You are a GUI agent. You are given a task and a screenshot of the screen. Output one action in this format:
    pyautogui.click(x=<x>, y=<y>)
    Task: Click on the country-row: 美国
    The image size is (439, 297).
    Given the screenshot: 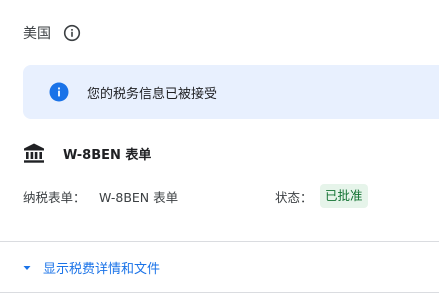 What is the action you would take?
    pyautogui.click(x=52, y=33)
    